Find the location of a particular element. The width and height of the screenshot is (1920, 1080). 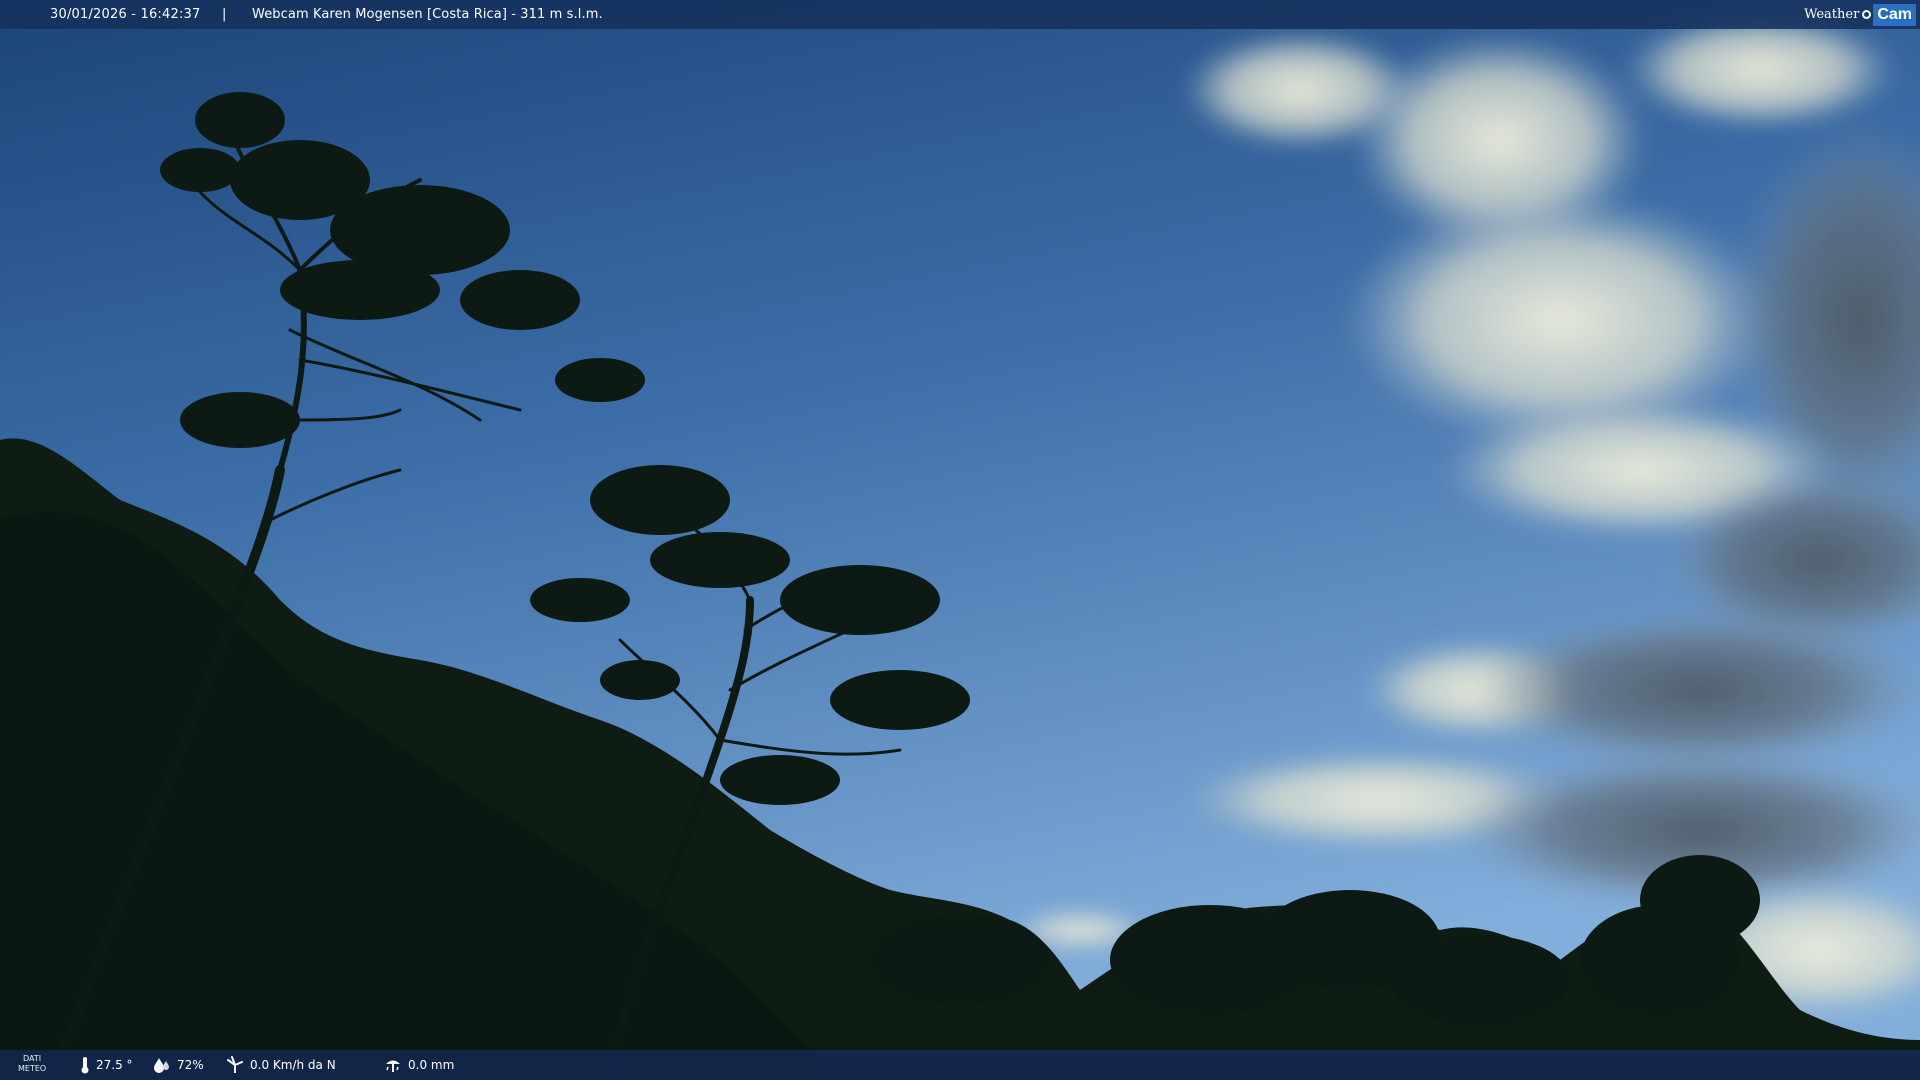

humidity-value: 72% is located at coordinates (190, 1065).